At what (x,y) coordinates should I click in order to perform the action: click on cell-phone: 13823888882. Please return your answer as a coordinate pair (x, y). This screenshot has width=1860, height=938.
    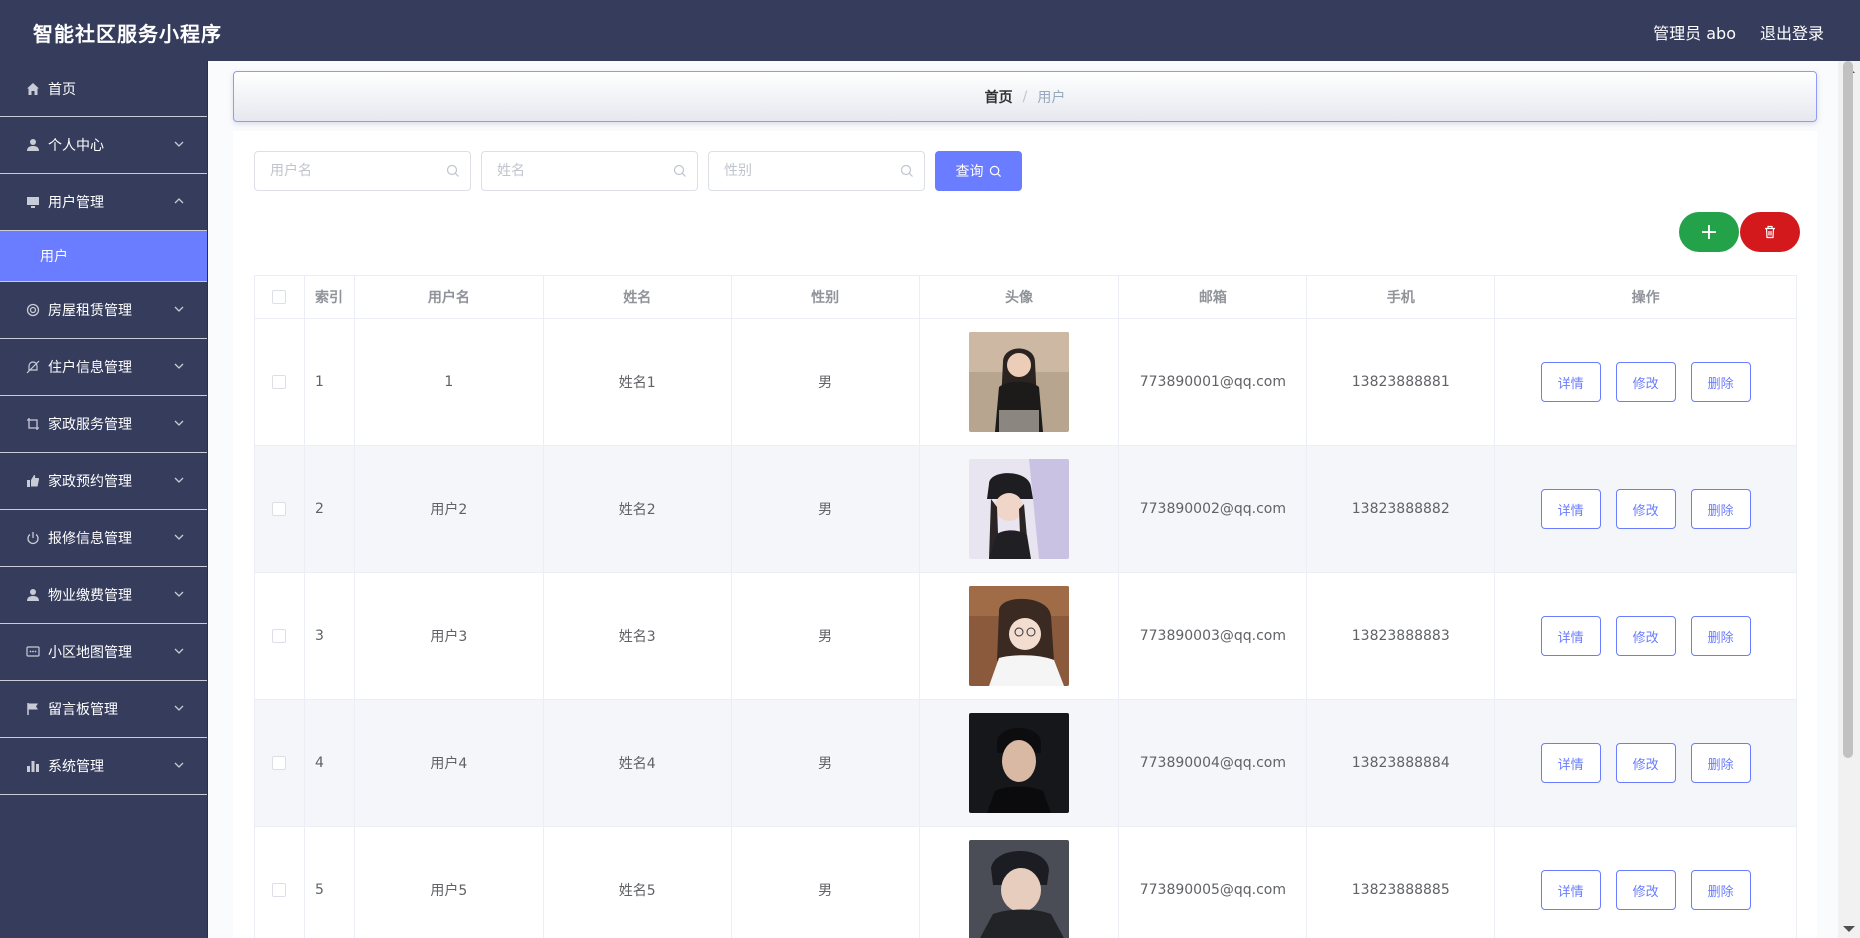
    Looking at the image, I should click on (1401, 509).